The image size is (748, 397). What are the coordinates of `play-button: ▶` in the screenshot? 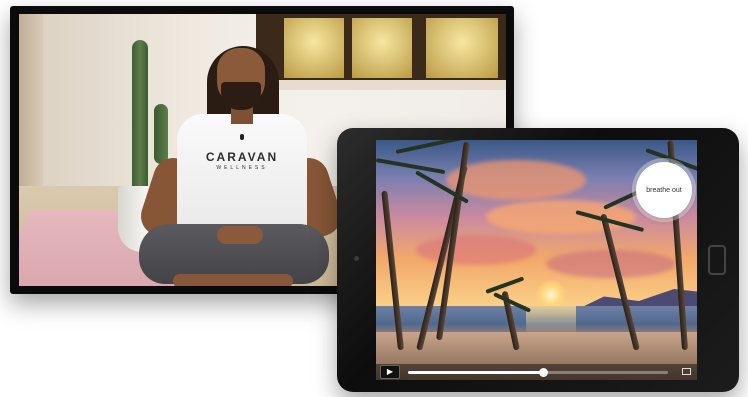 It's located at (390, 372).